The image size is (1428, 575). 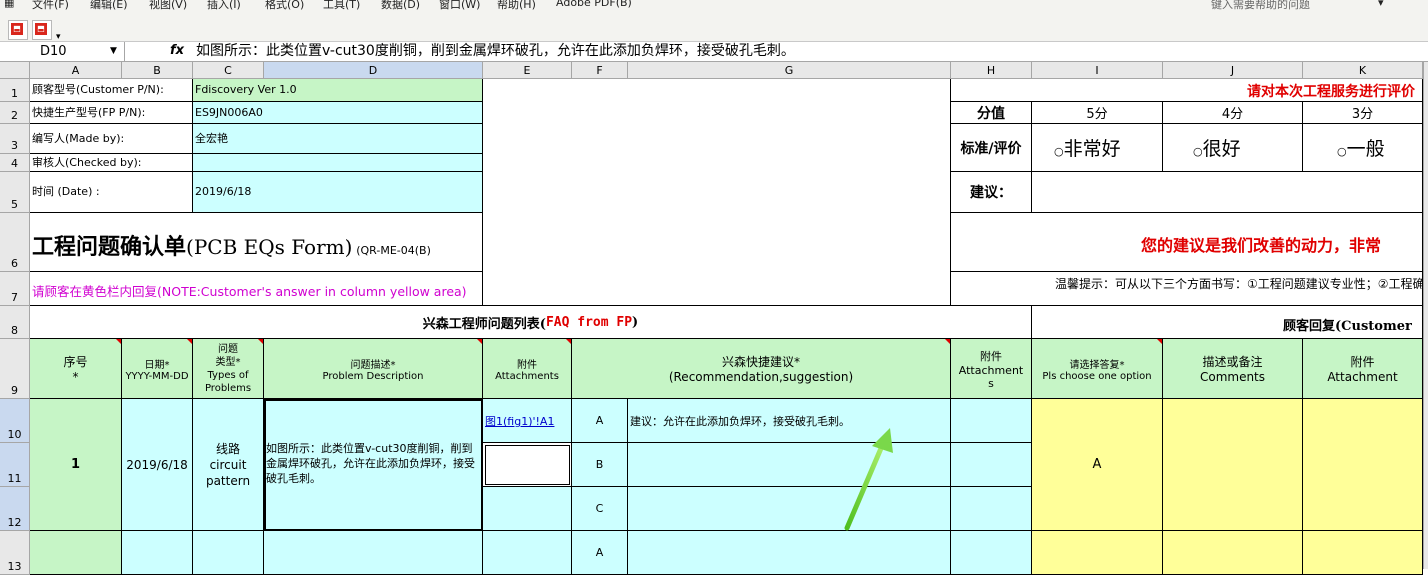 What do you see at coordinates (373, 70) in the screenshot?
I see `column-header-d: D` at bounding box center [373, 70].